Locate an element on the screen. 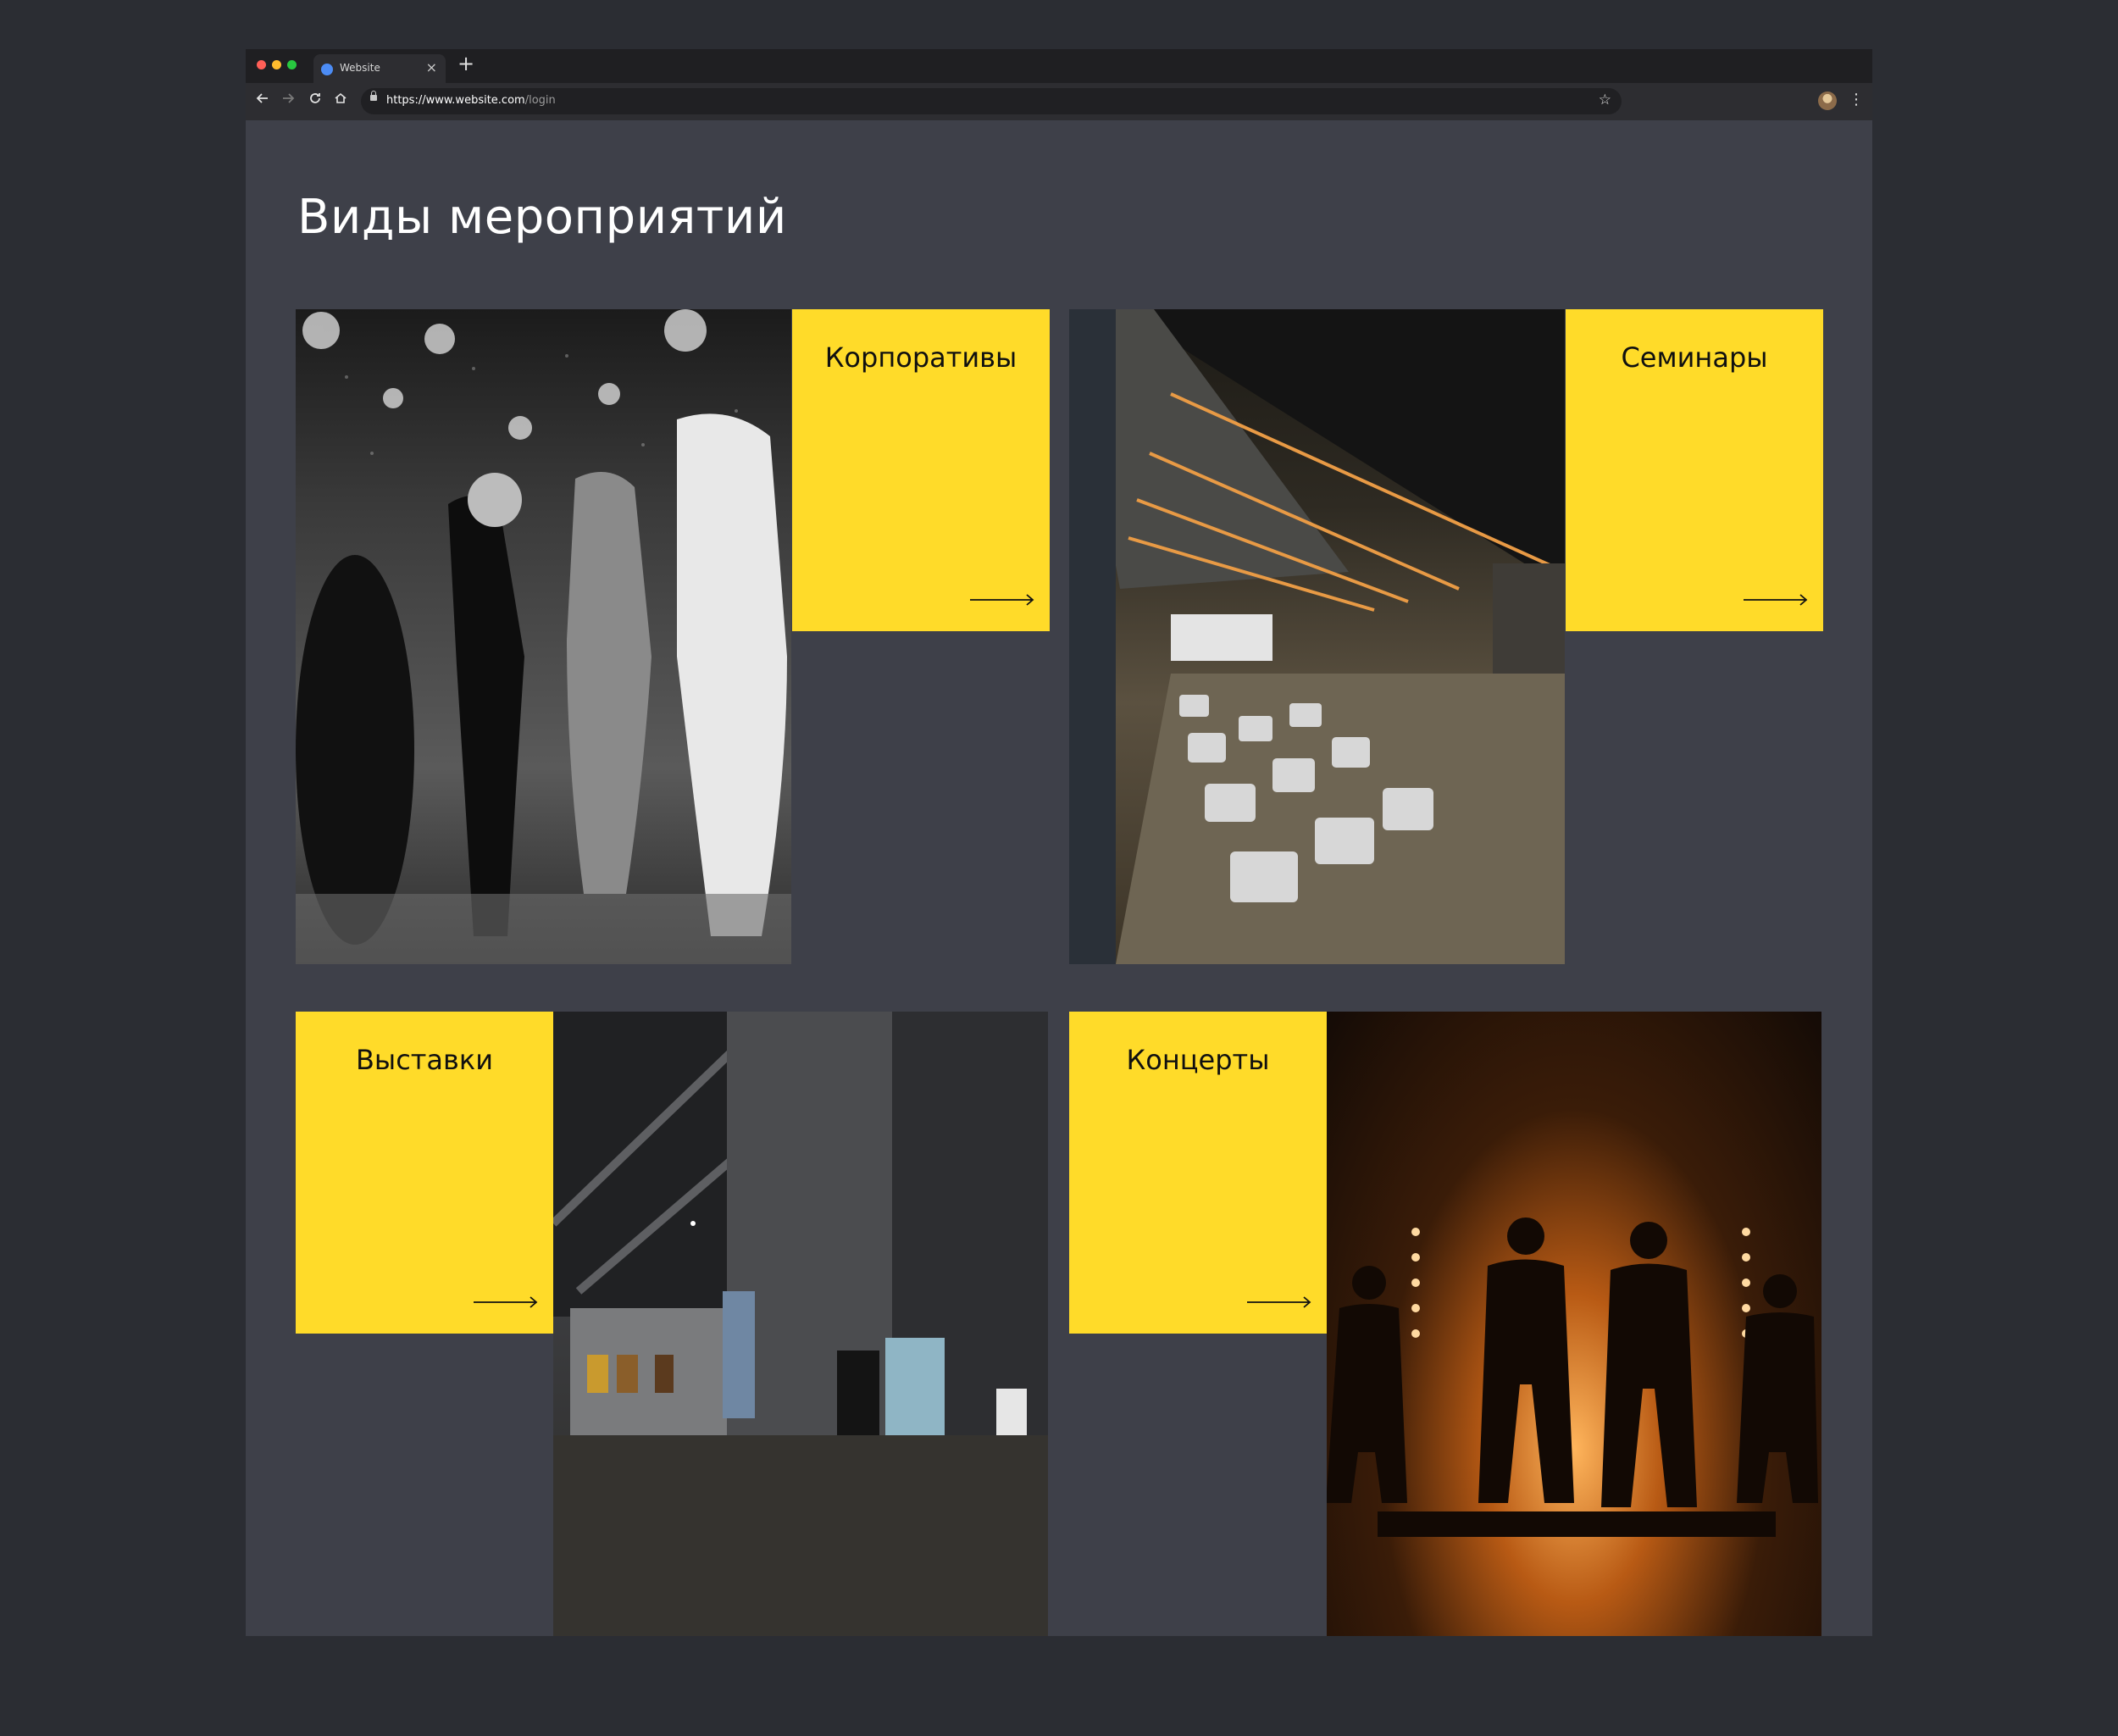  event-card-label: Выставки is located at coordinates (424, 1060).